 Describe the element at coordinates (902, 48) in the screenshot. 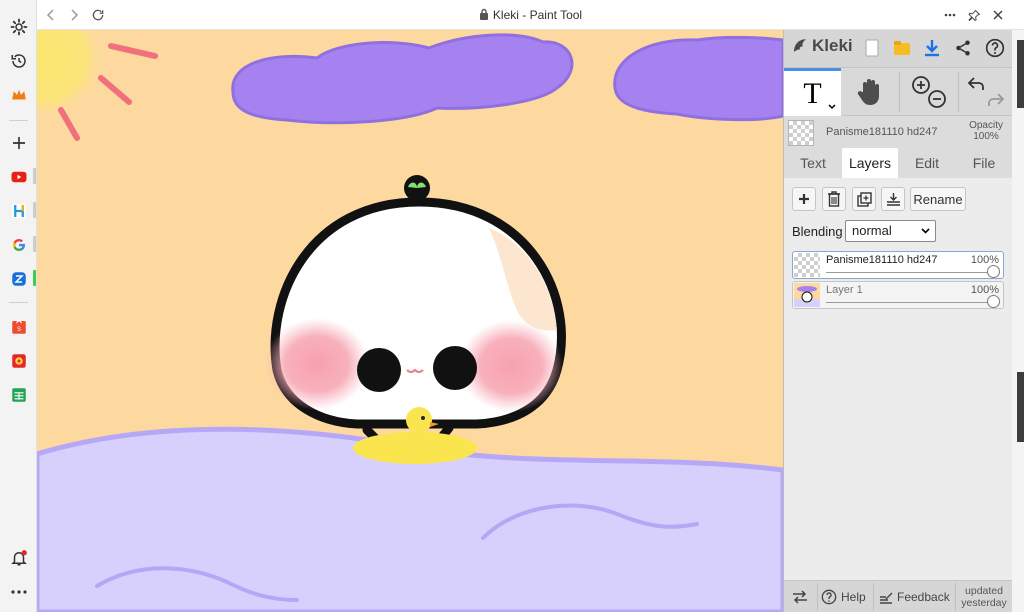

I see `open-folder-icon` at that location.